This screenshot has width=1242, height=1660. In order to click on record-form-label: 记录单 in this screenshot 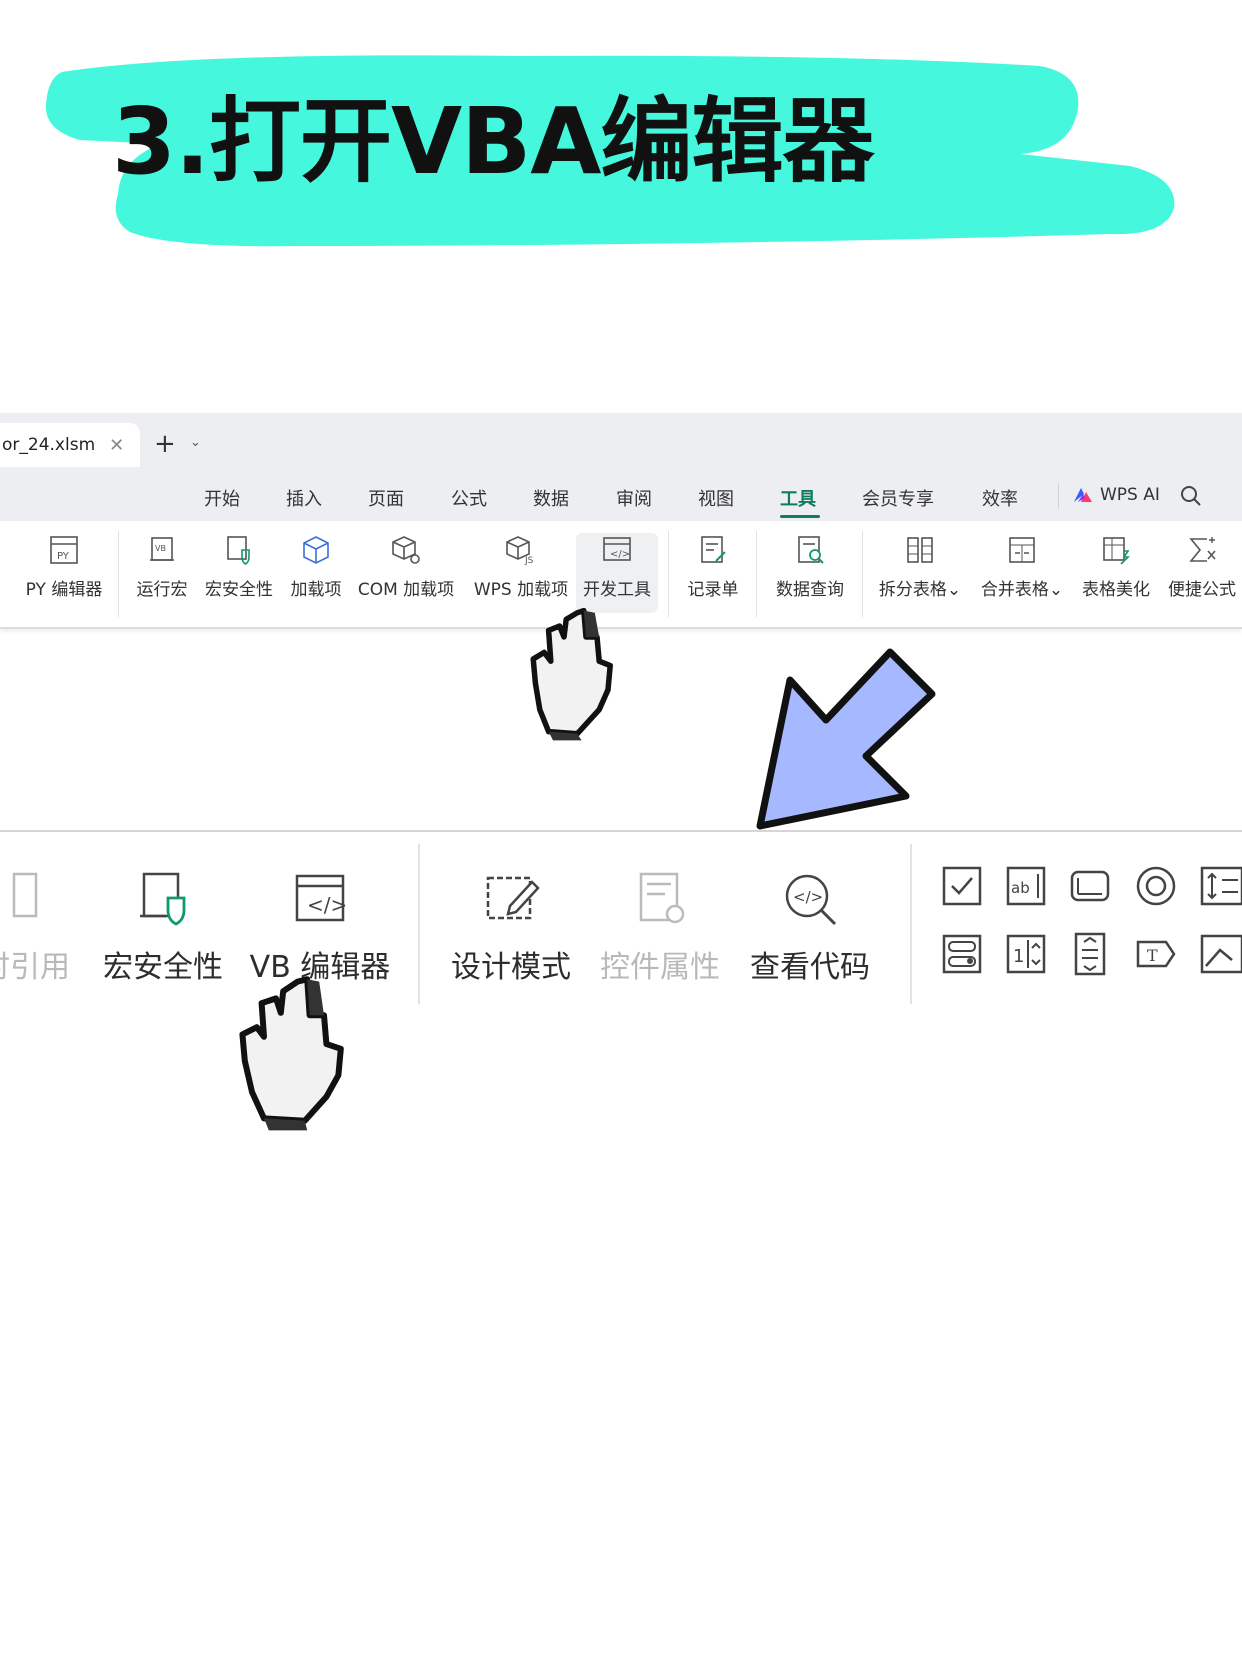, I will do `click(713, 590)`.